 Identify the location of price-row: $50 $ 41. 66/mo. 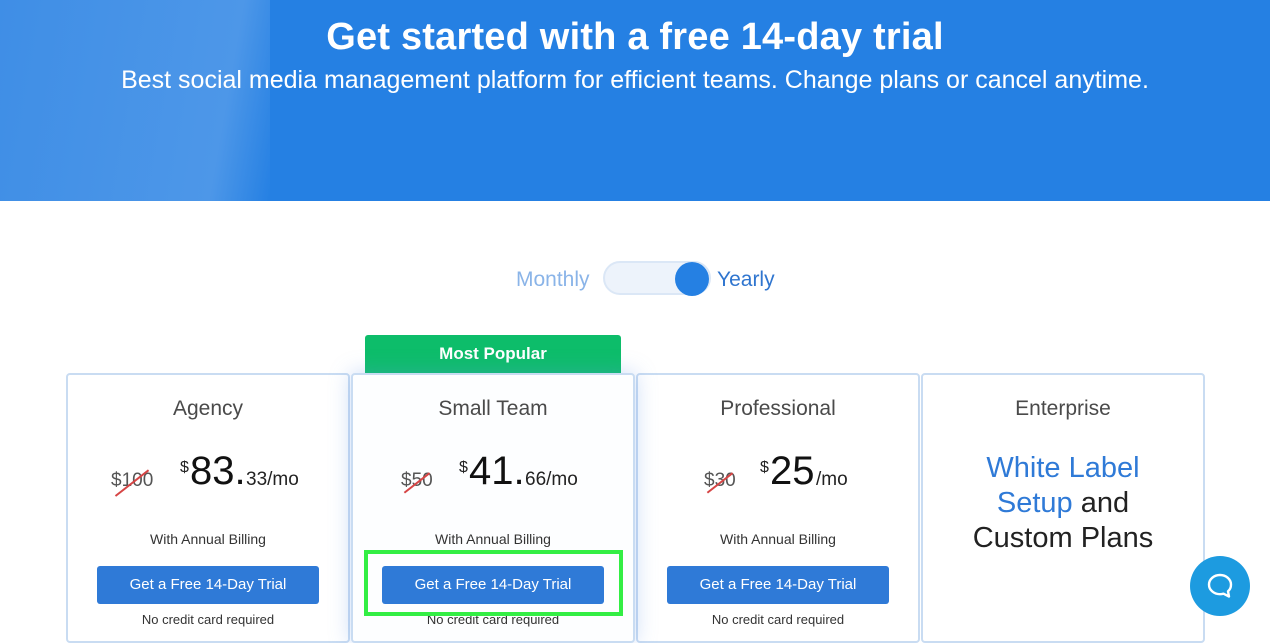
(493, 476).